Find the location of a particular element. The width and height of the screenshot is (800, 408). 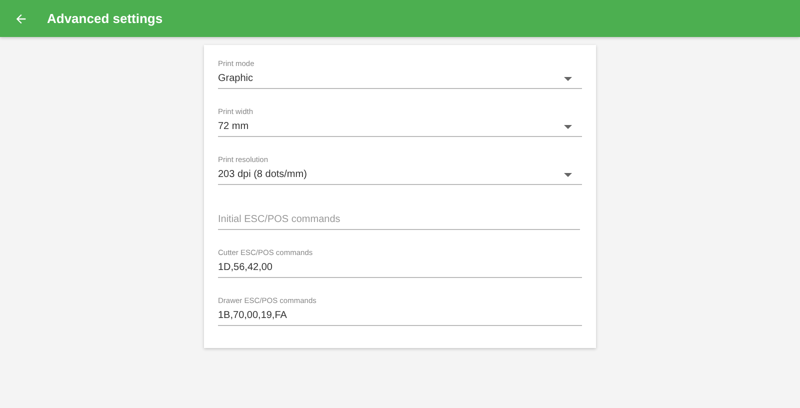

text-field: 1B,70,00,19,FA is located at coordinates (400, 317).